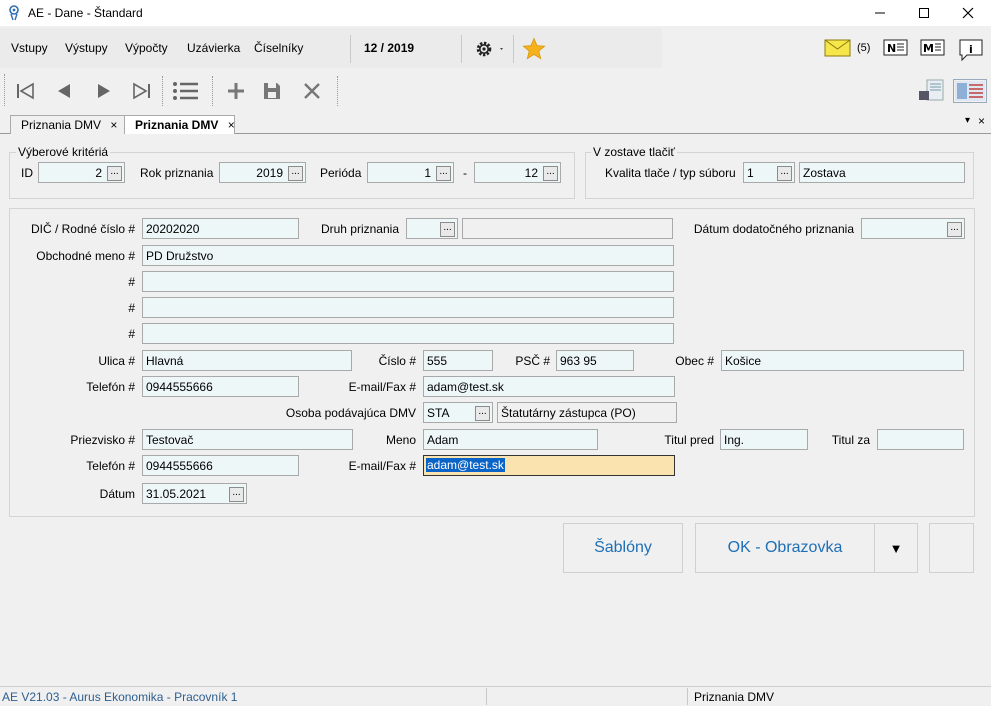 This screenshot has width=991, height=706. What do you see at coordinates (213, 48) in the screenshot?
I see `menu-uzavierka: Uzávierka` at bounding box center [213, 48].